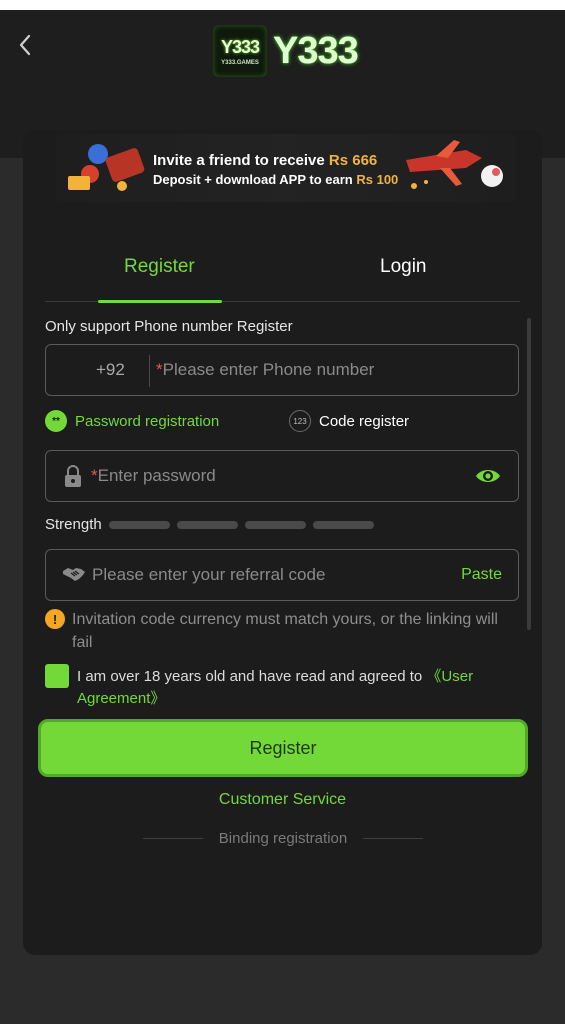 This screenshot has width=565, height=1024. I want to click on banner-headline-amount: Rs 666, so click(353, 160).